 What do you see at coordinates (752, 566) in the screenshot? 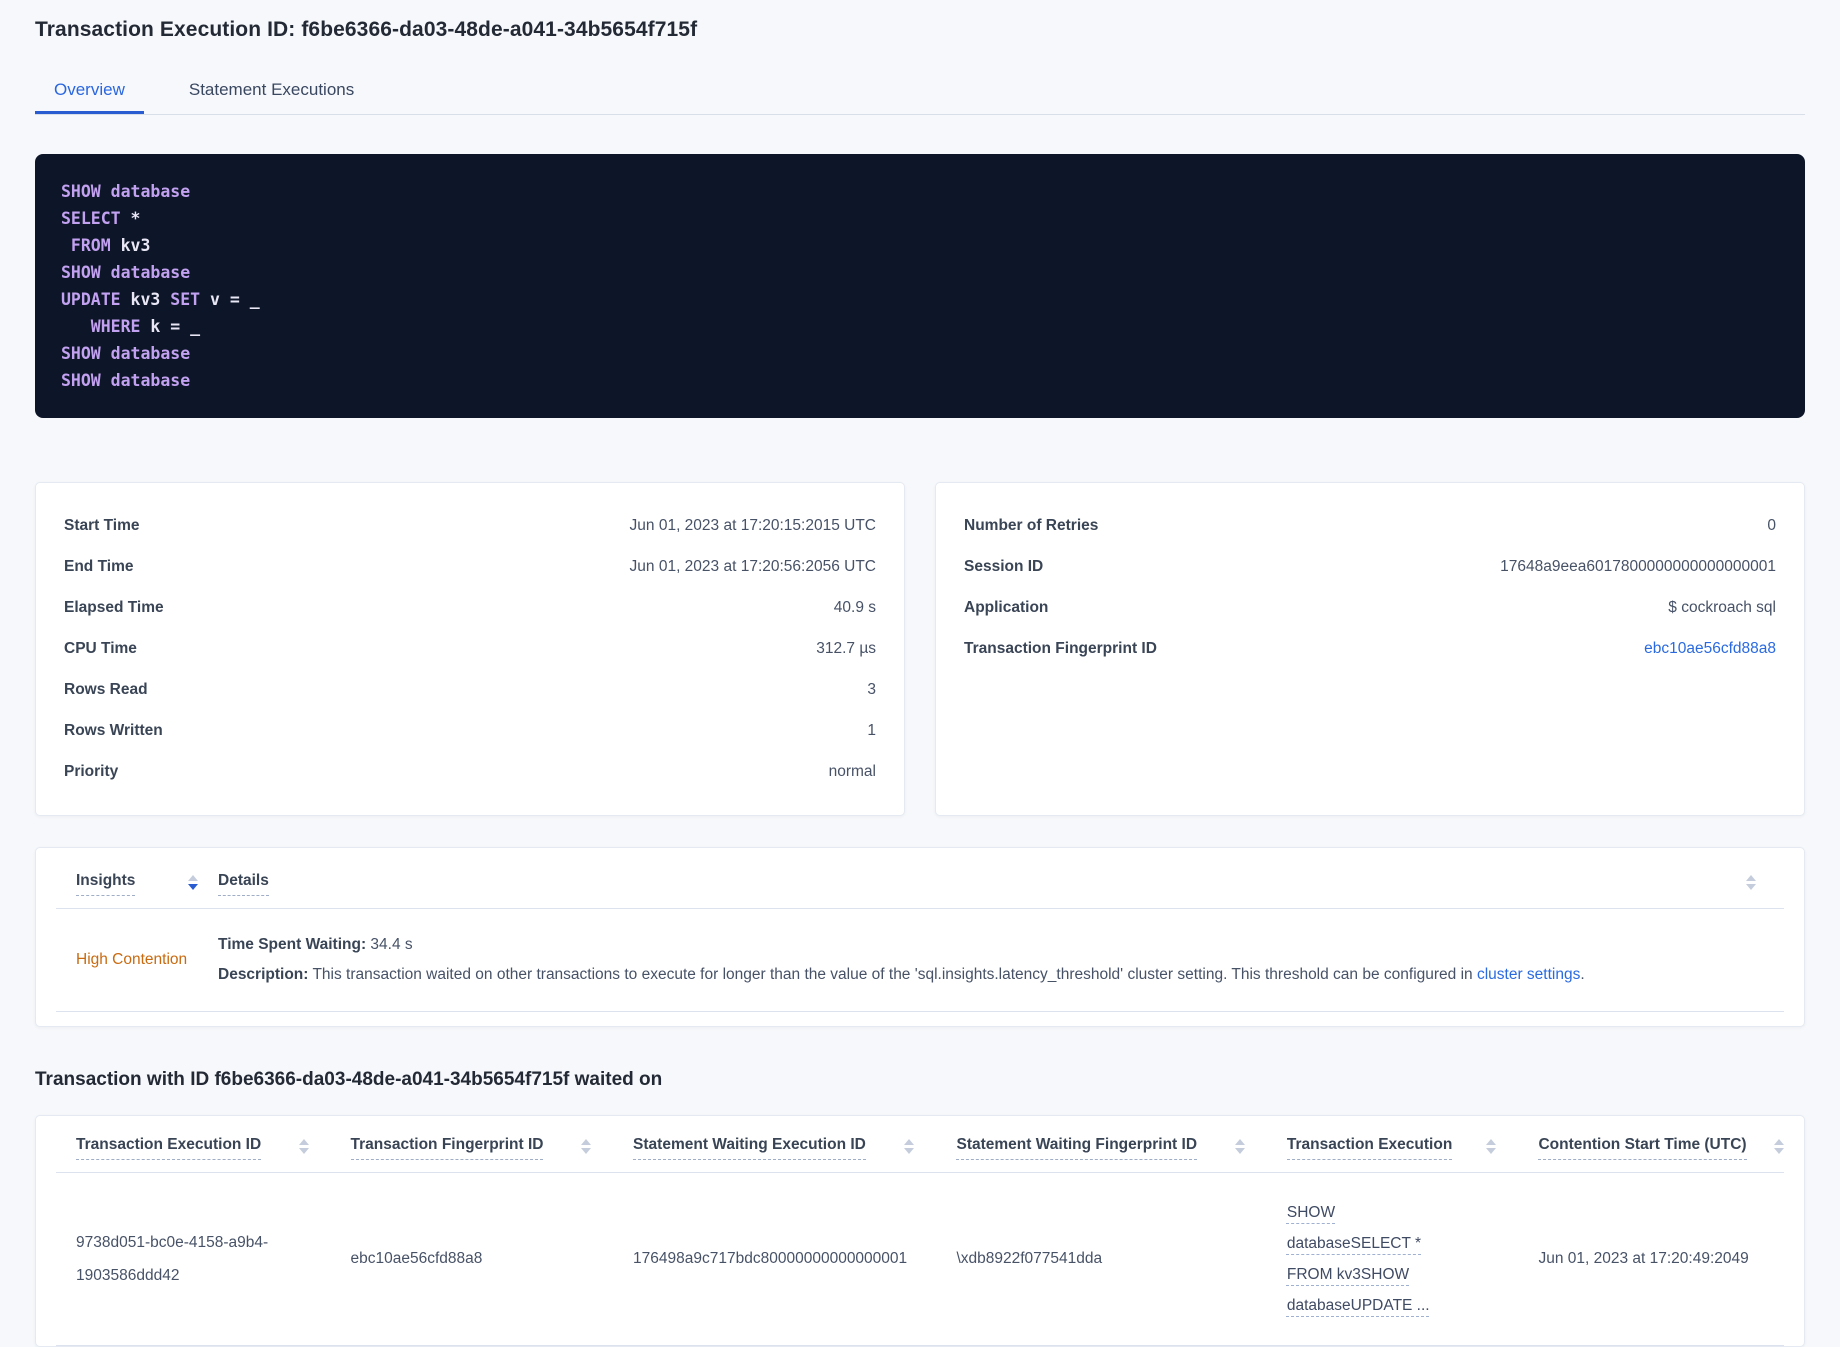
I see `kv-value: Jun 01, 2023 at 17:20:56:2056 UTC` at bounding box center [752, 566].